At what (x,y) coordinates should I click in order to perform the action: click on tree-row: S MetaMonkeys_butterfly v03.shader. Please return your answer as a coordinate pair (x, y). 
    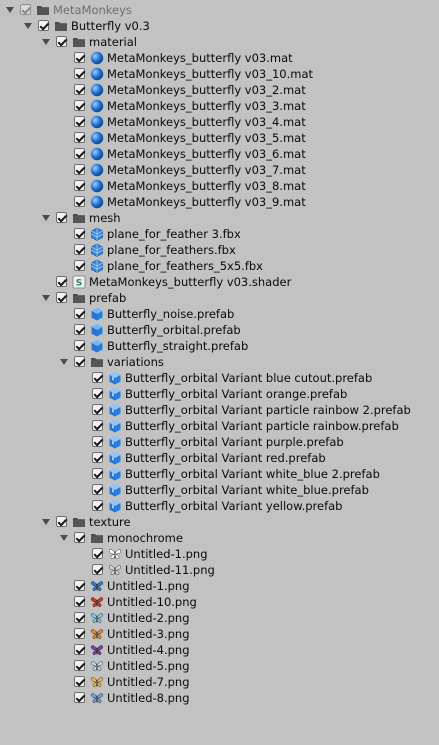
    Looking at the image, I should click on (219, 282).